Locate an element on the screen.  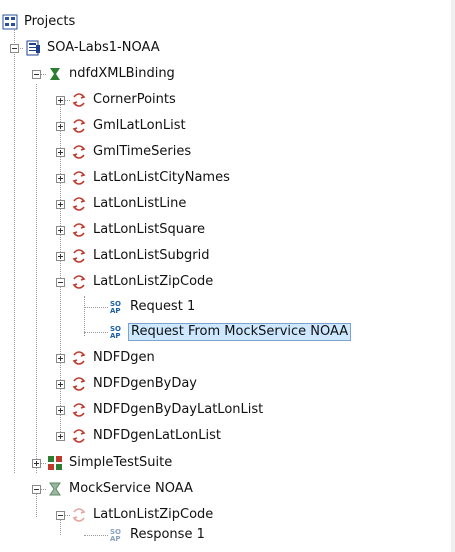
tree-node-operation: LatLonListLine is located at coordinates (122, 204).